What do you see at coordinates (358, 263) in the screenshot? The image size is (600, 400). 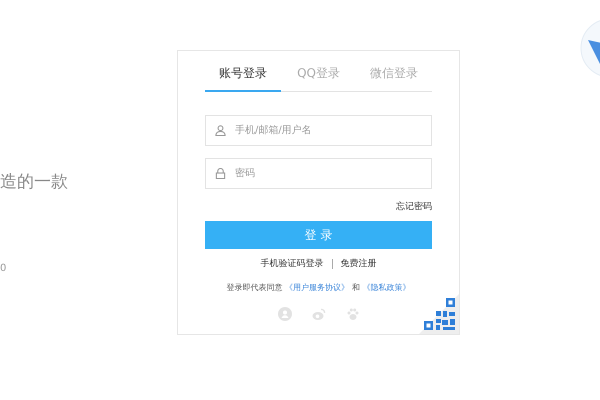 I see `register-link: 免费注册` at bounding box center [358, 263].